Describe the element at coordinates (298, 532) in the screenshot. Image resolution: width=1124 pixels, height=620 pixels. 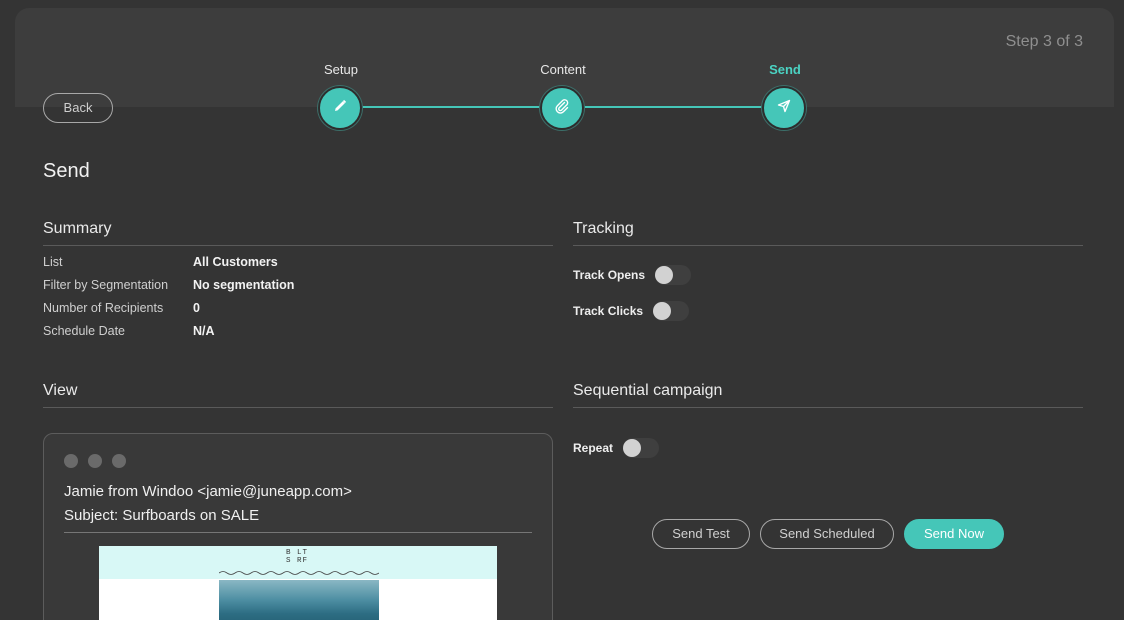
I see `email-divider` at that location.